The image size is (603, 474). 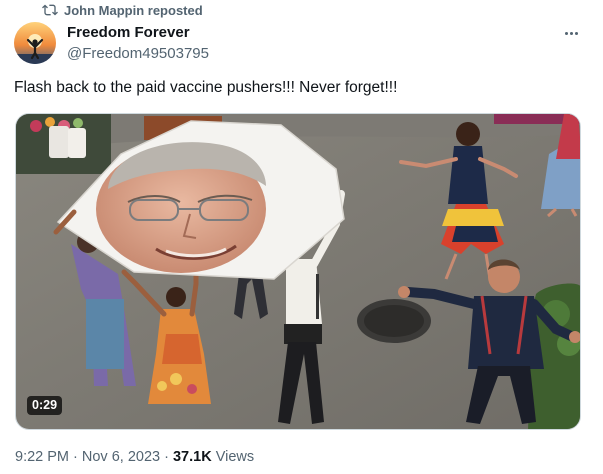 I want to click on author-handle: @Freedom49503795, so click(x=138, y=54).